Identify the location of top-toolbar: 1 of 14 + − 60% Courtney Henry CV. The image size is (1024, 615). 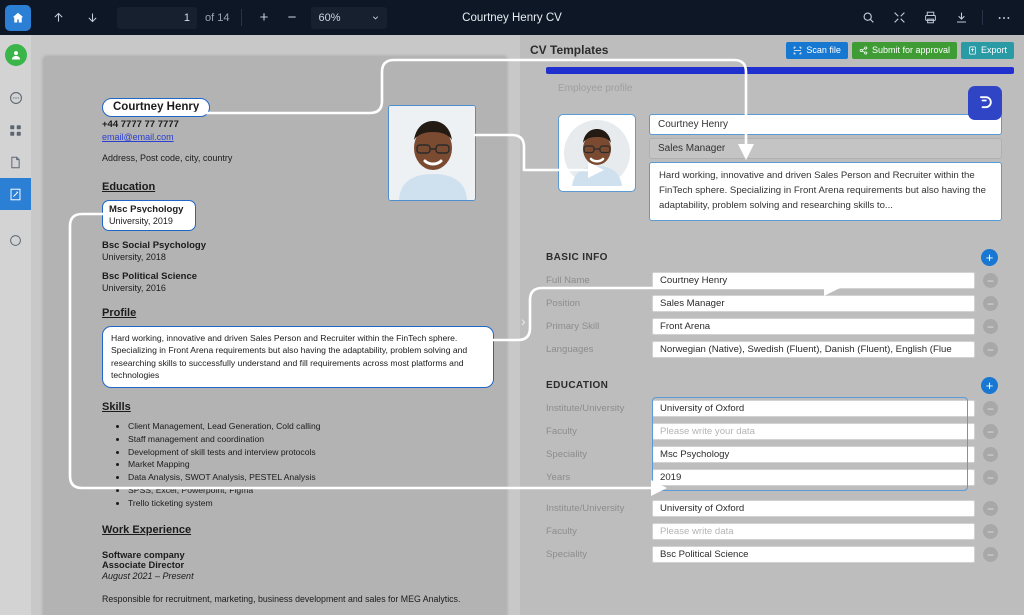
(512, 17).